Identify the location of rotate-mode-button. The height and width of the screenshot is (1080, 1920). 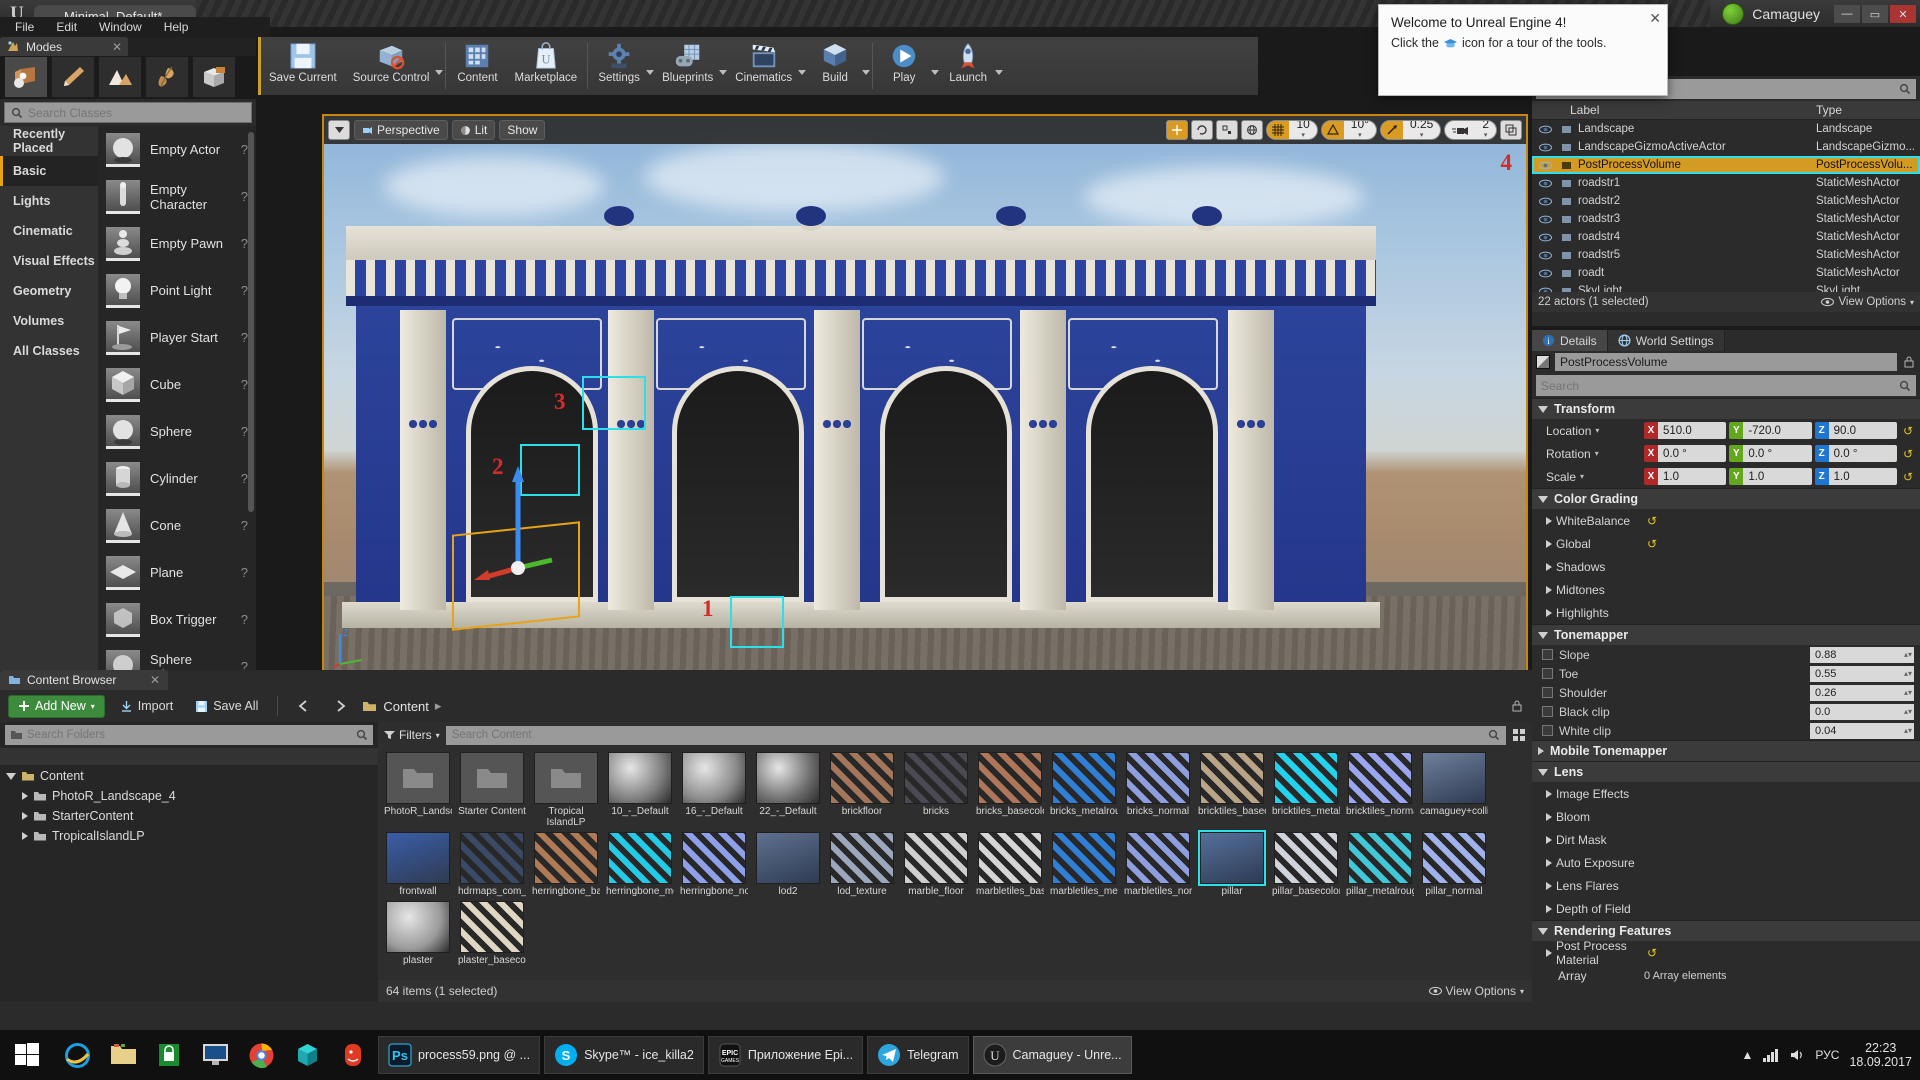
(1202, 130).